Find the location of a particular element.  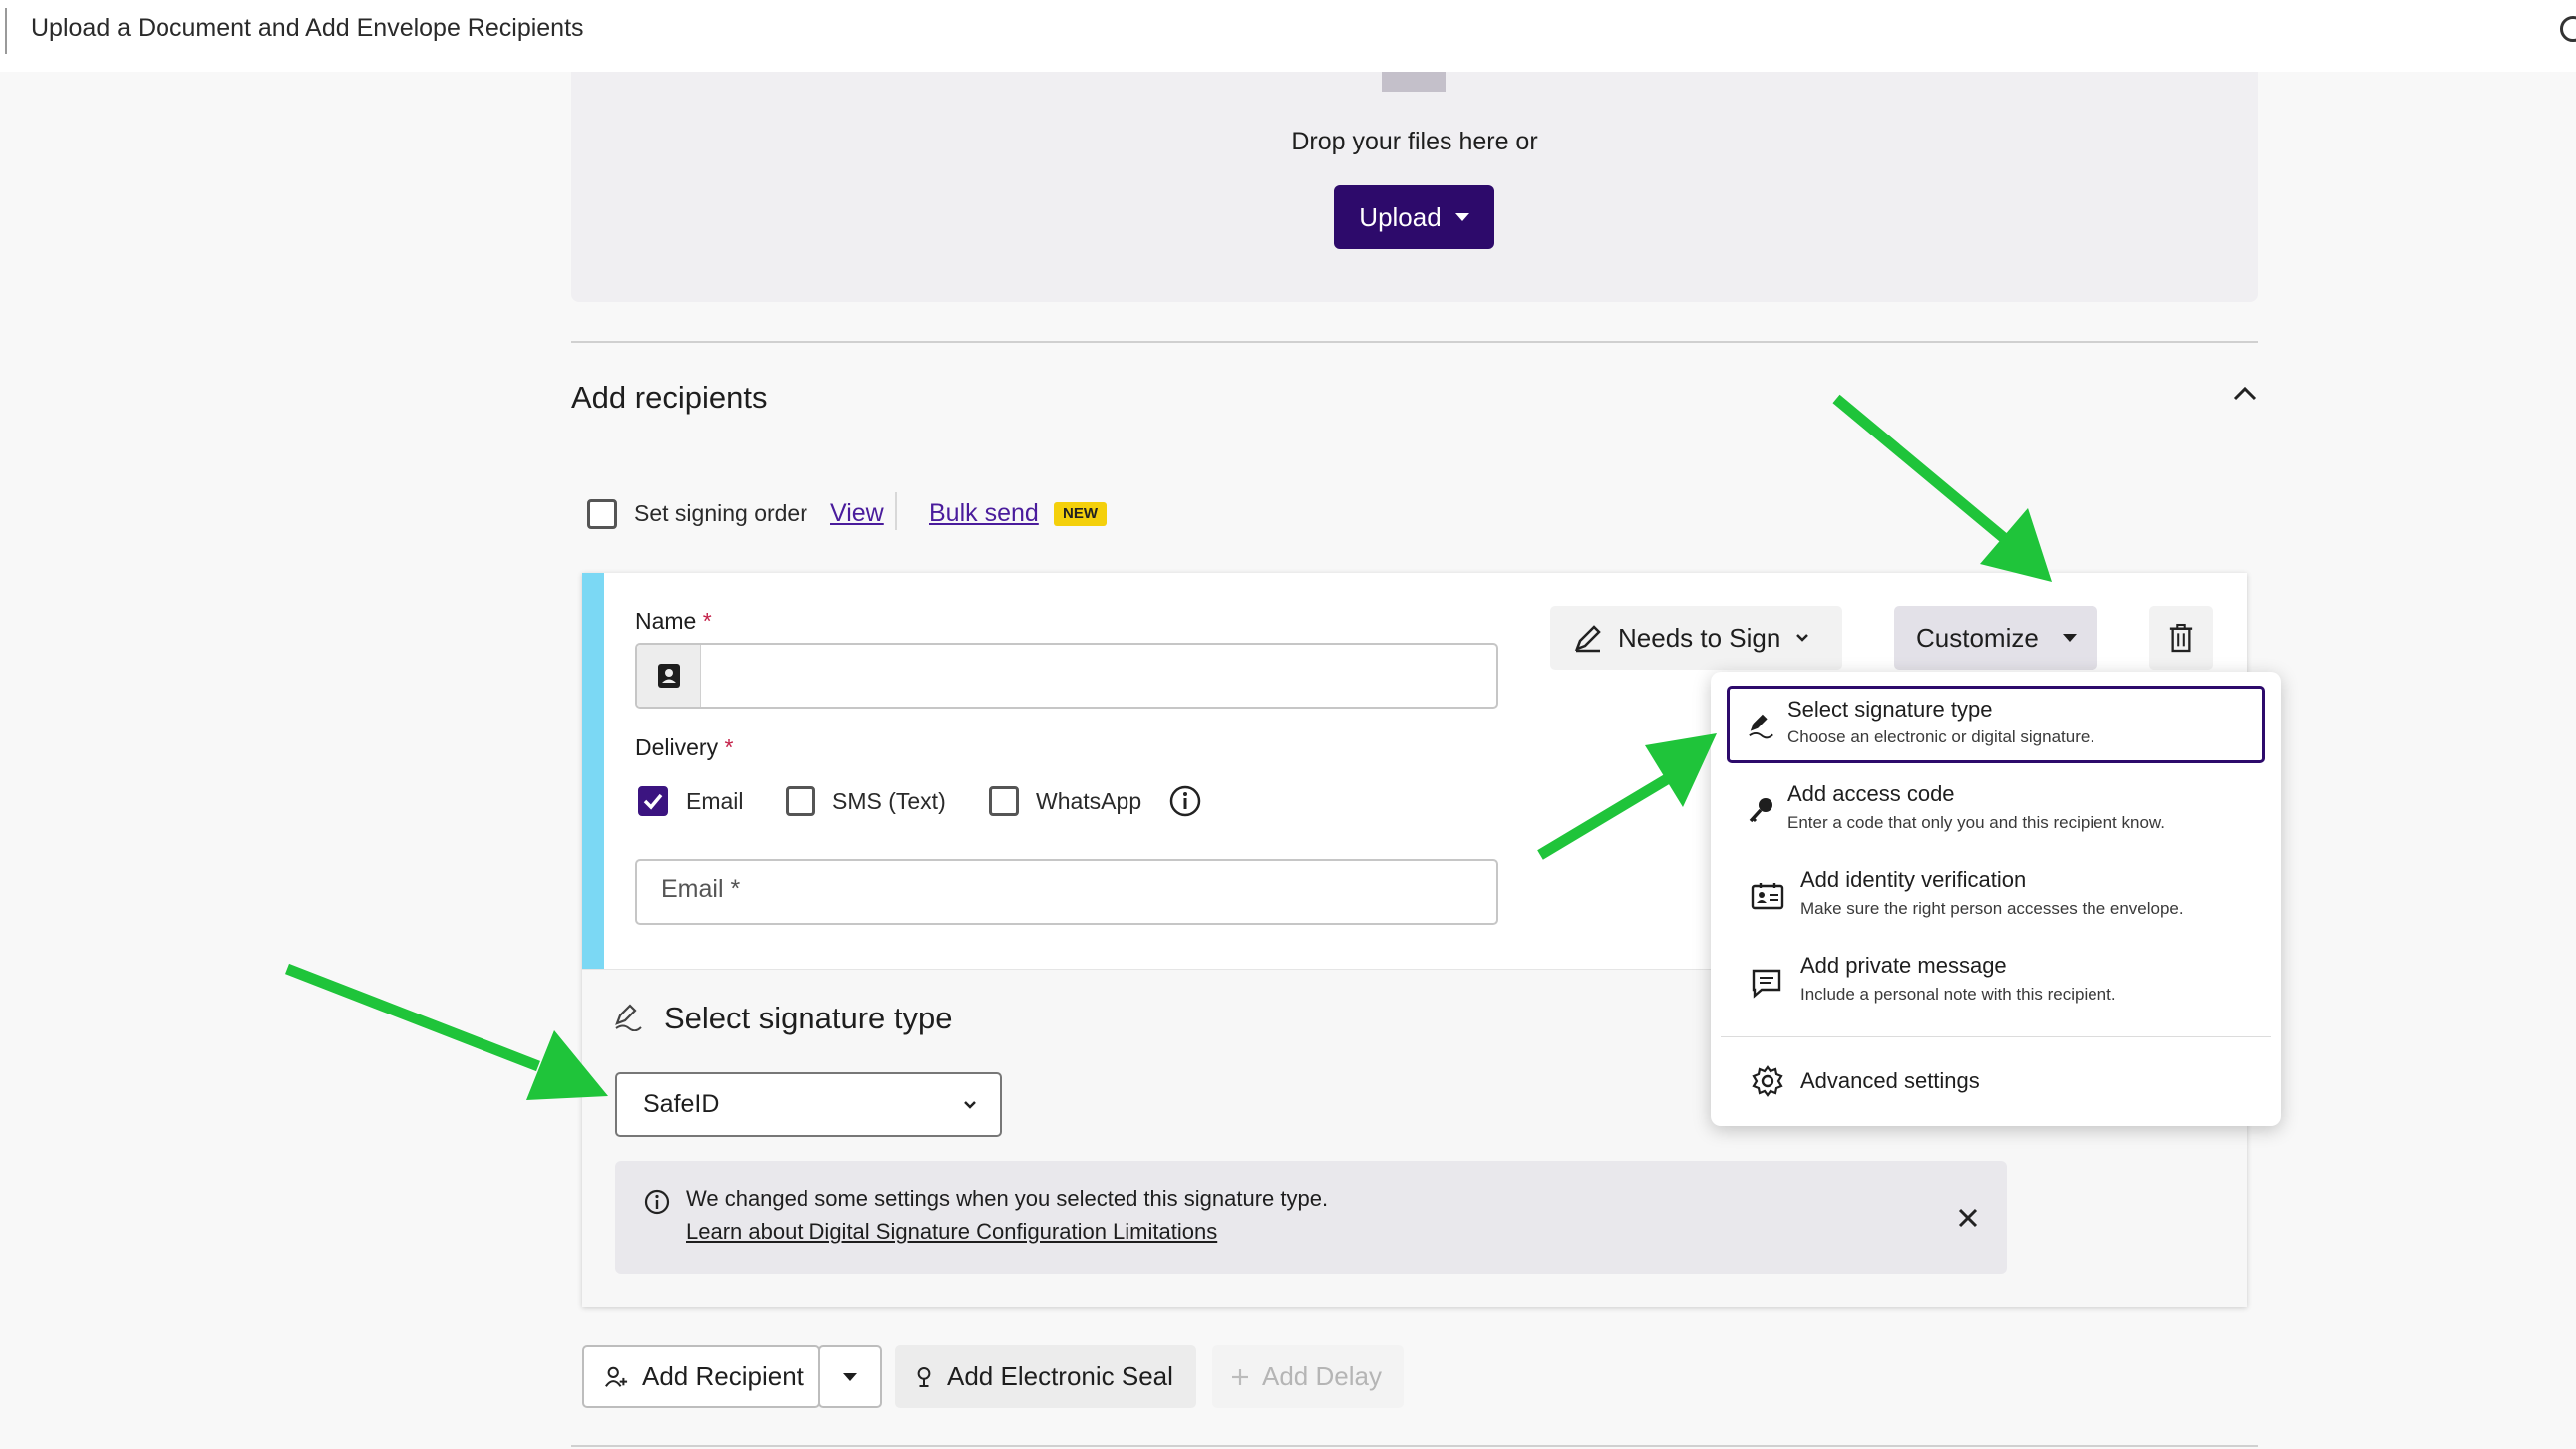

arrow-to-signature-select is located at coordinates (446, 1031).